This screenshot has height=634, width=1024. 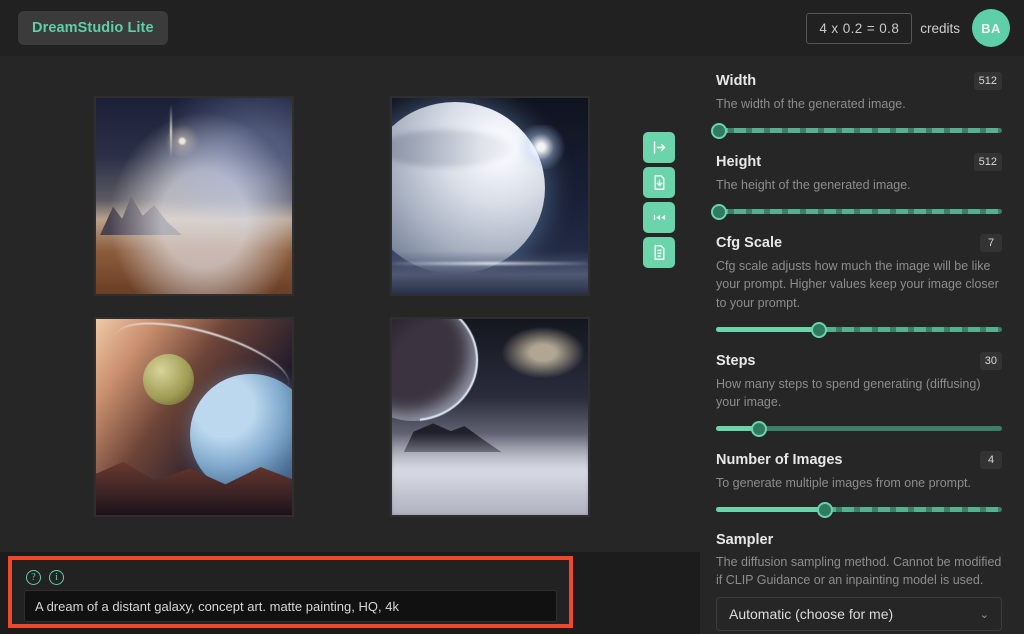 I want to click on help-question-icon: ?, so click(x=33, y=577).